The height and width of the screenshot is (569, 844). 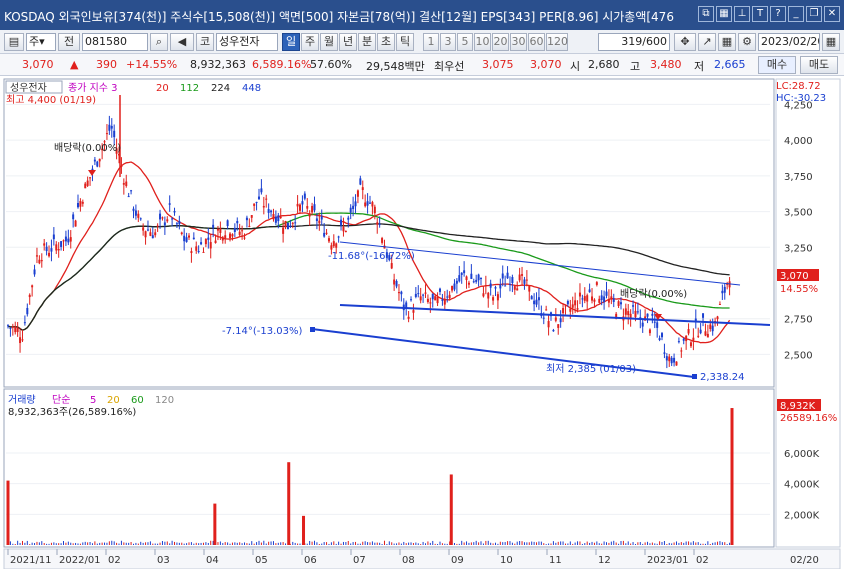 I want to click on search-icon: ⌕, so click(x=159, y=42).